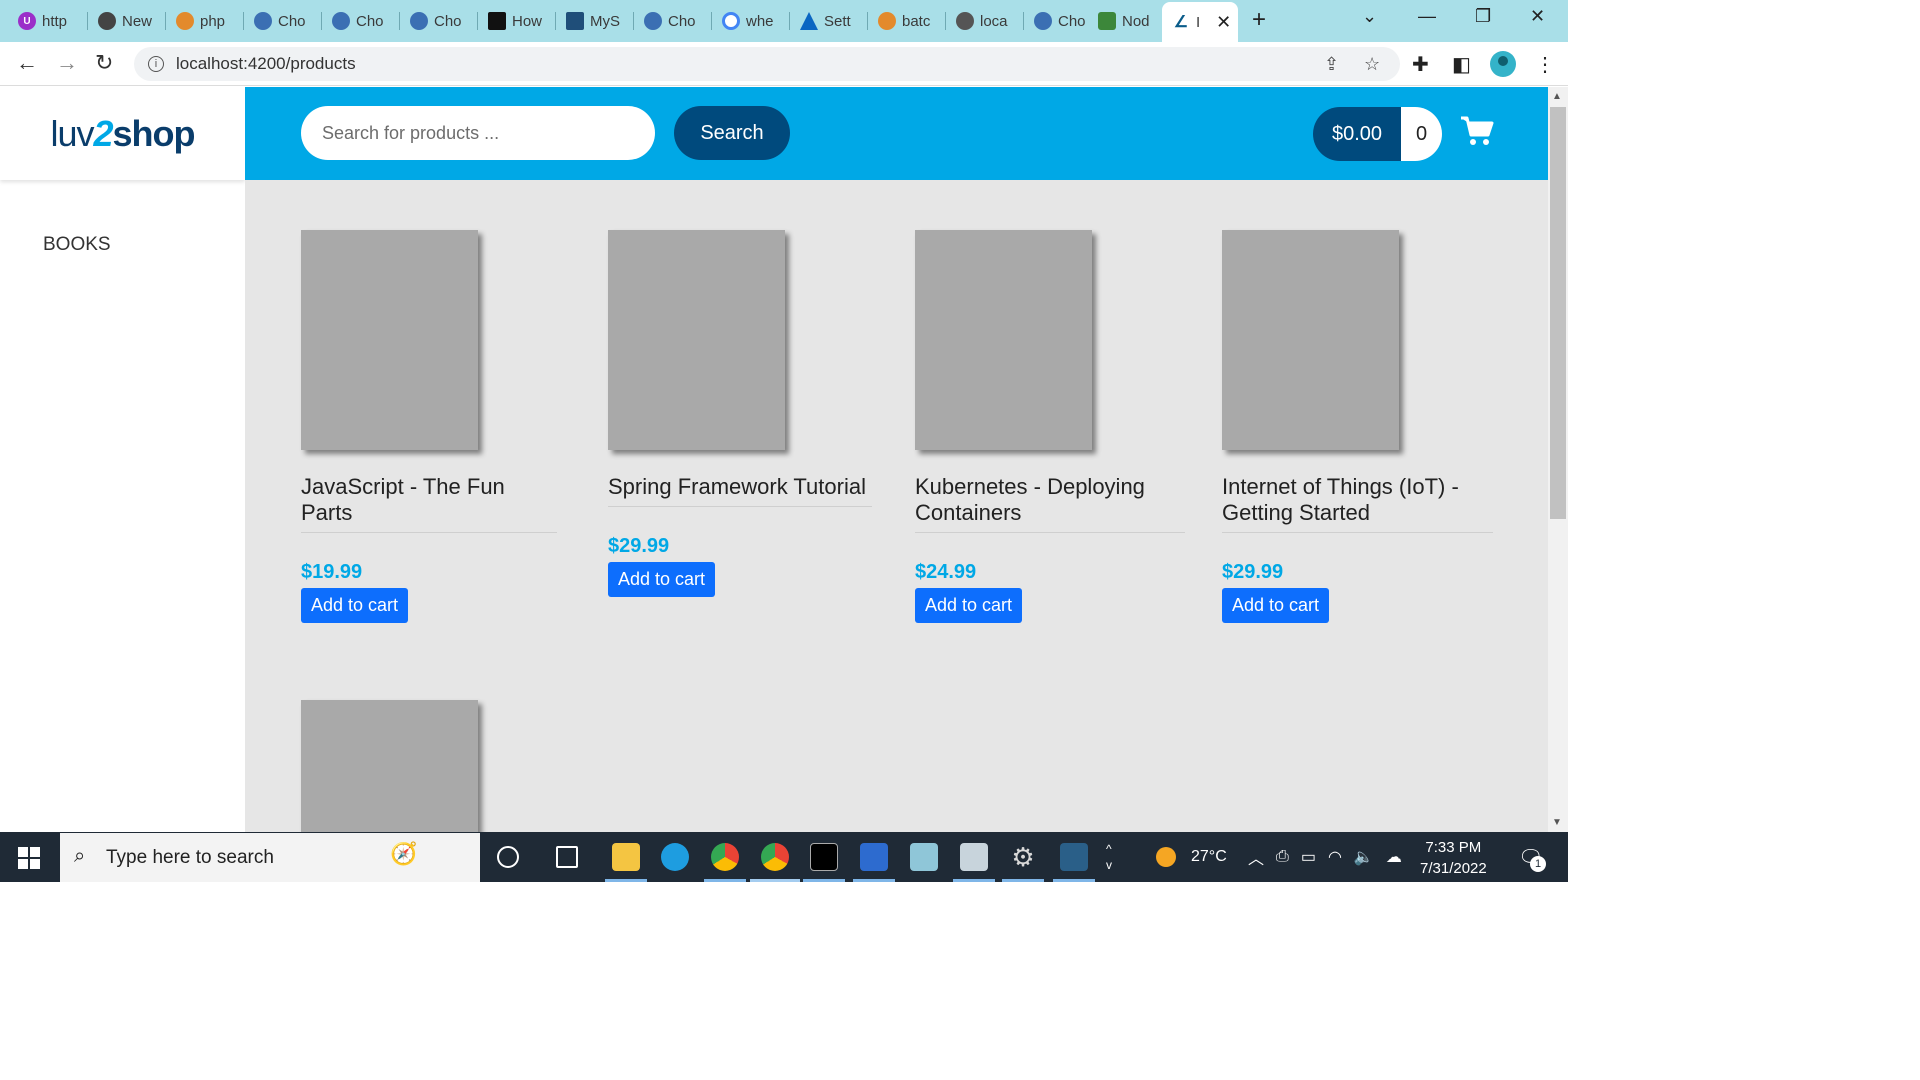 The width and height of the screenshot is (1920, 1080). I want to click on browser-tab: batc, so click(907, 21).